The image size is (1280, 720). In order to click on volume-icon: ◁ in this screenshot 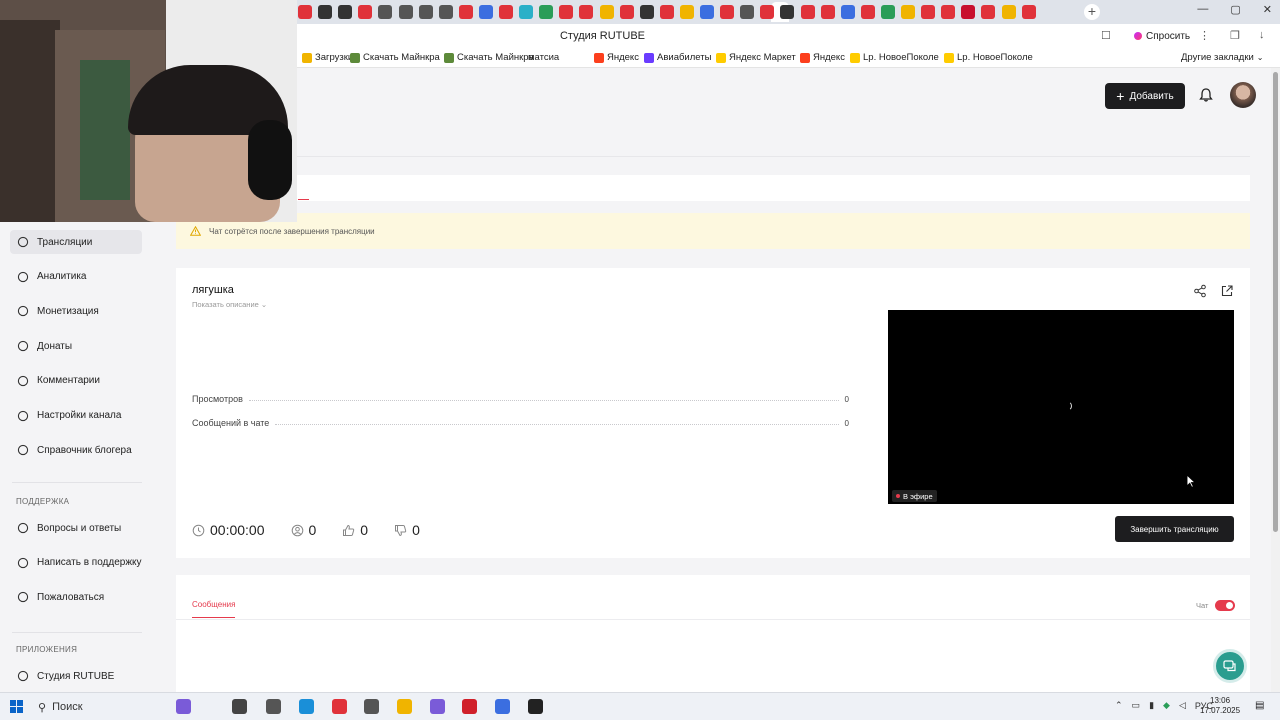, I will do `click(1182, 705)`.